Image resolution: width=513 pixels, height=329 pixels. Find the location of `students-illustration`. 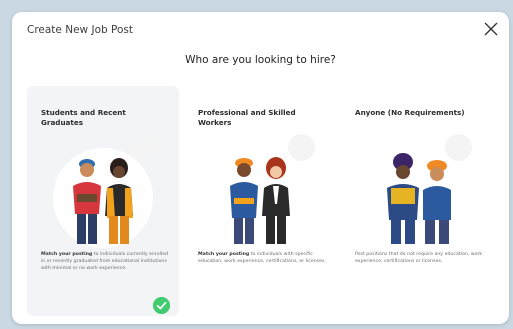

students-illustration is located at coordinates (103, 198).